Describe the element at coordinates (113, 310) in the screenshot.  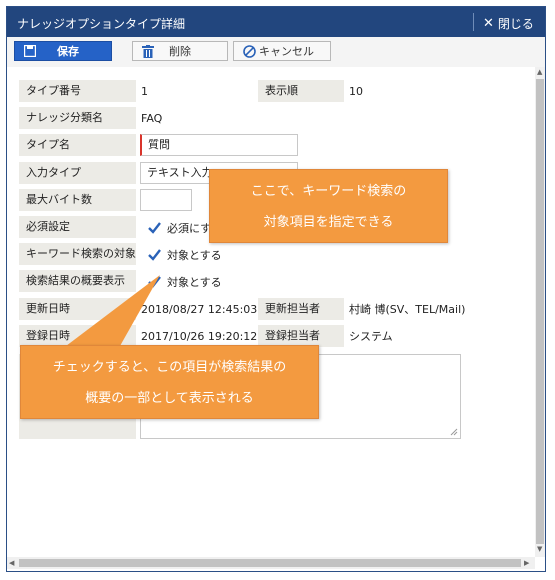
I see `callout-summary-pointer` at that location.